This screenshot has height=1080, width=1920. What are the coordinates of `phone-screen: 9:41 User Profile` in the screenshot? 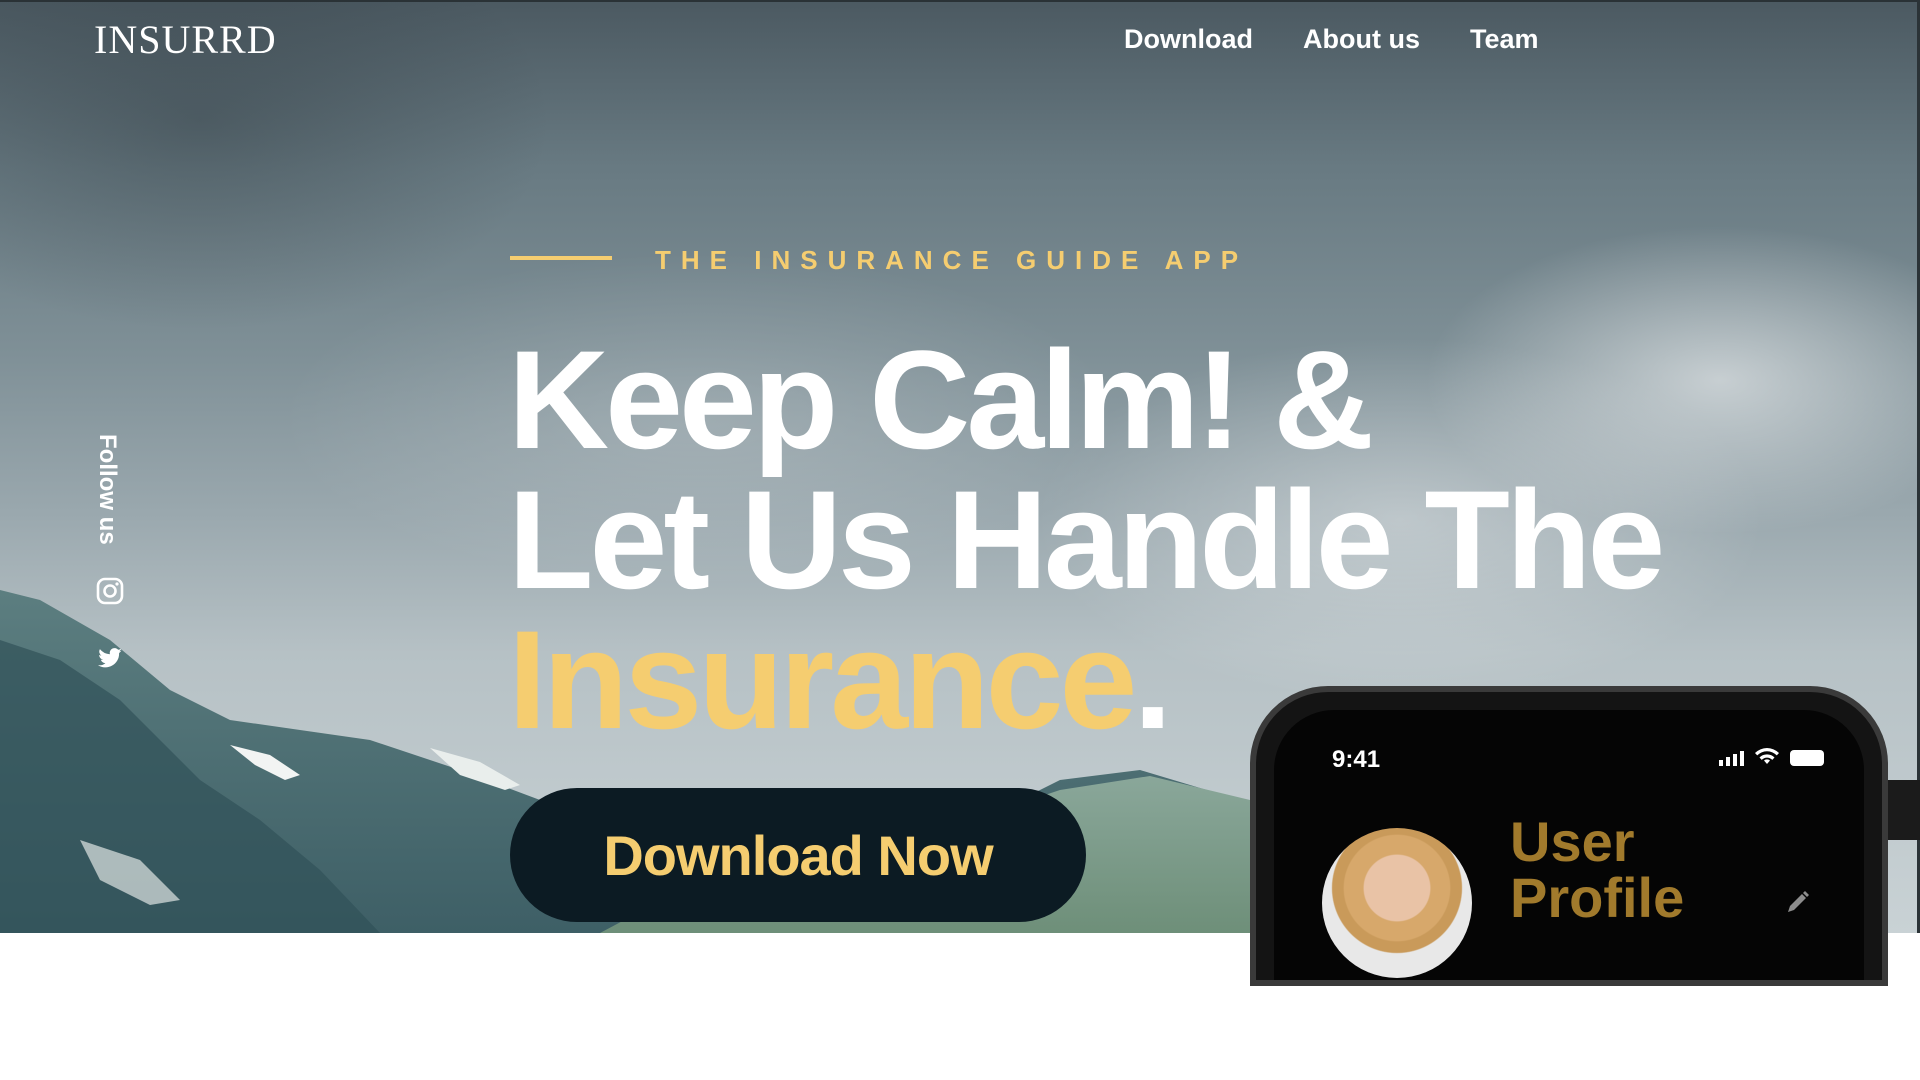 It's located at (1569, 845).